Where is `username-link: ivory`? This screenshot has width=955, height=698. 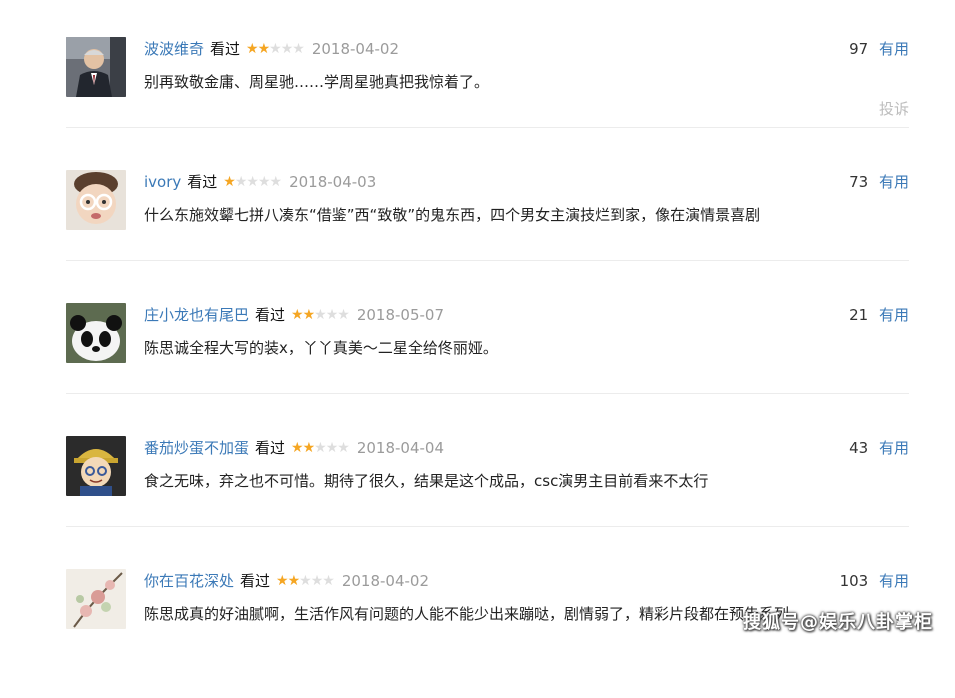 username-link: ivory is located at coordinates (162, 182).